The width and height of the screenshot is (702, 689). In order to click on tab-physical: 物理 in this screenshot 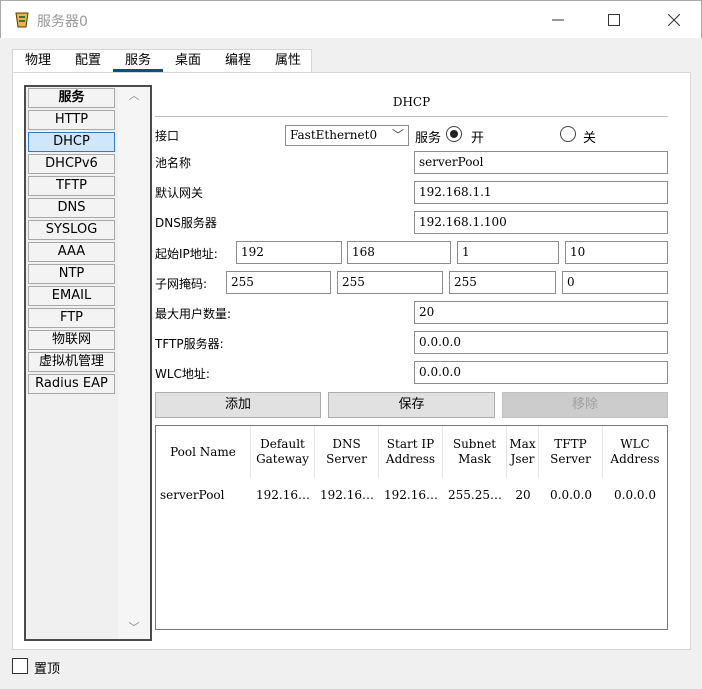, I will do `click(38, 61)`.